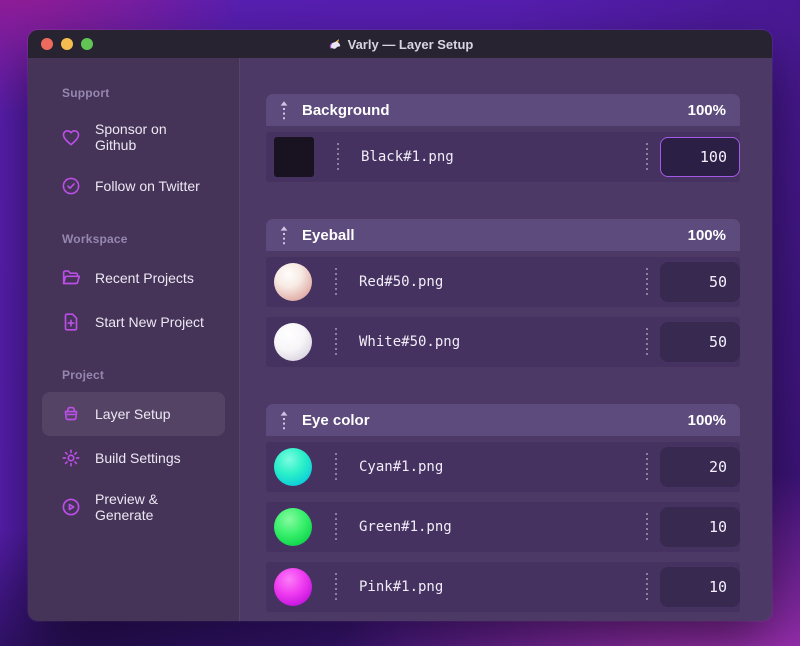 The height and width of the screenshot is (646, 800). I want to click on layer-row: Black#1.png, so click(503, 157).